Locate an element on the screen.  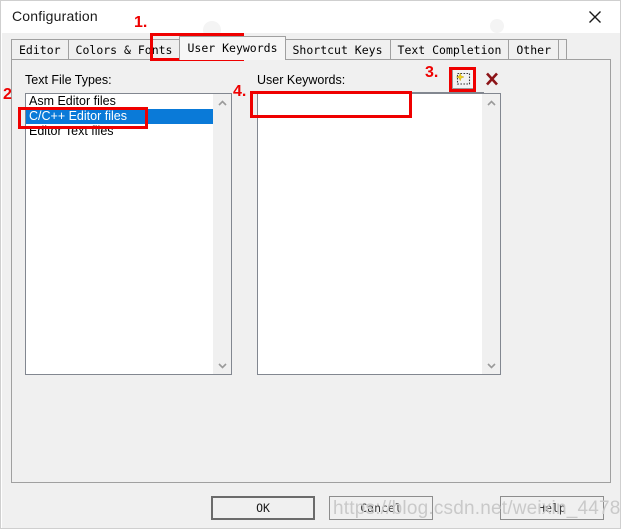
window-title: Configuration is located at coordinates (55, 16).